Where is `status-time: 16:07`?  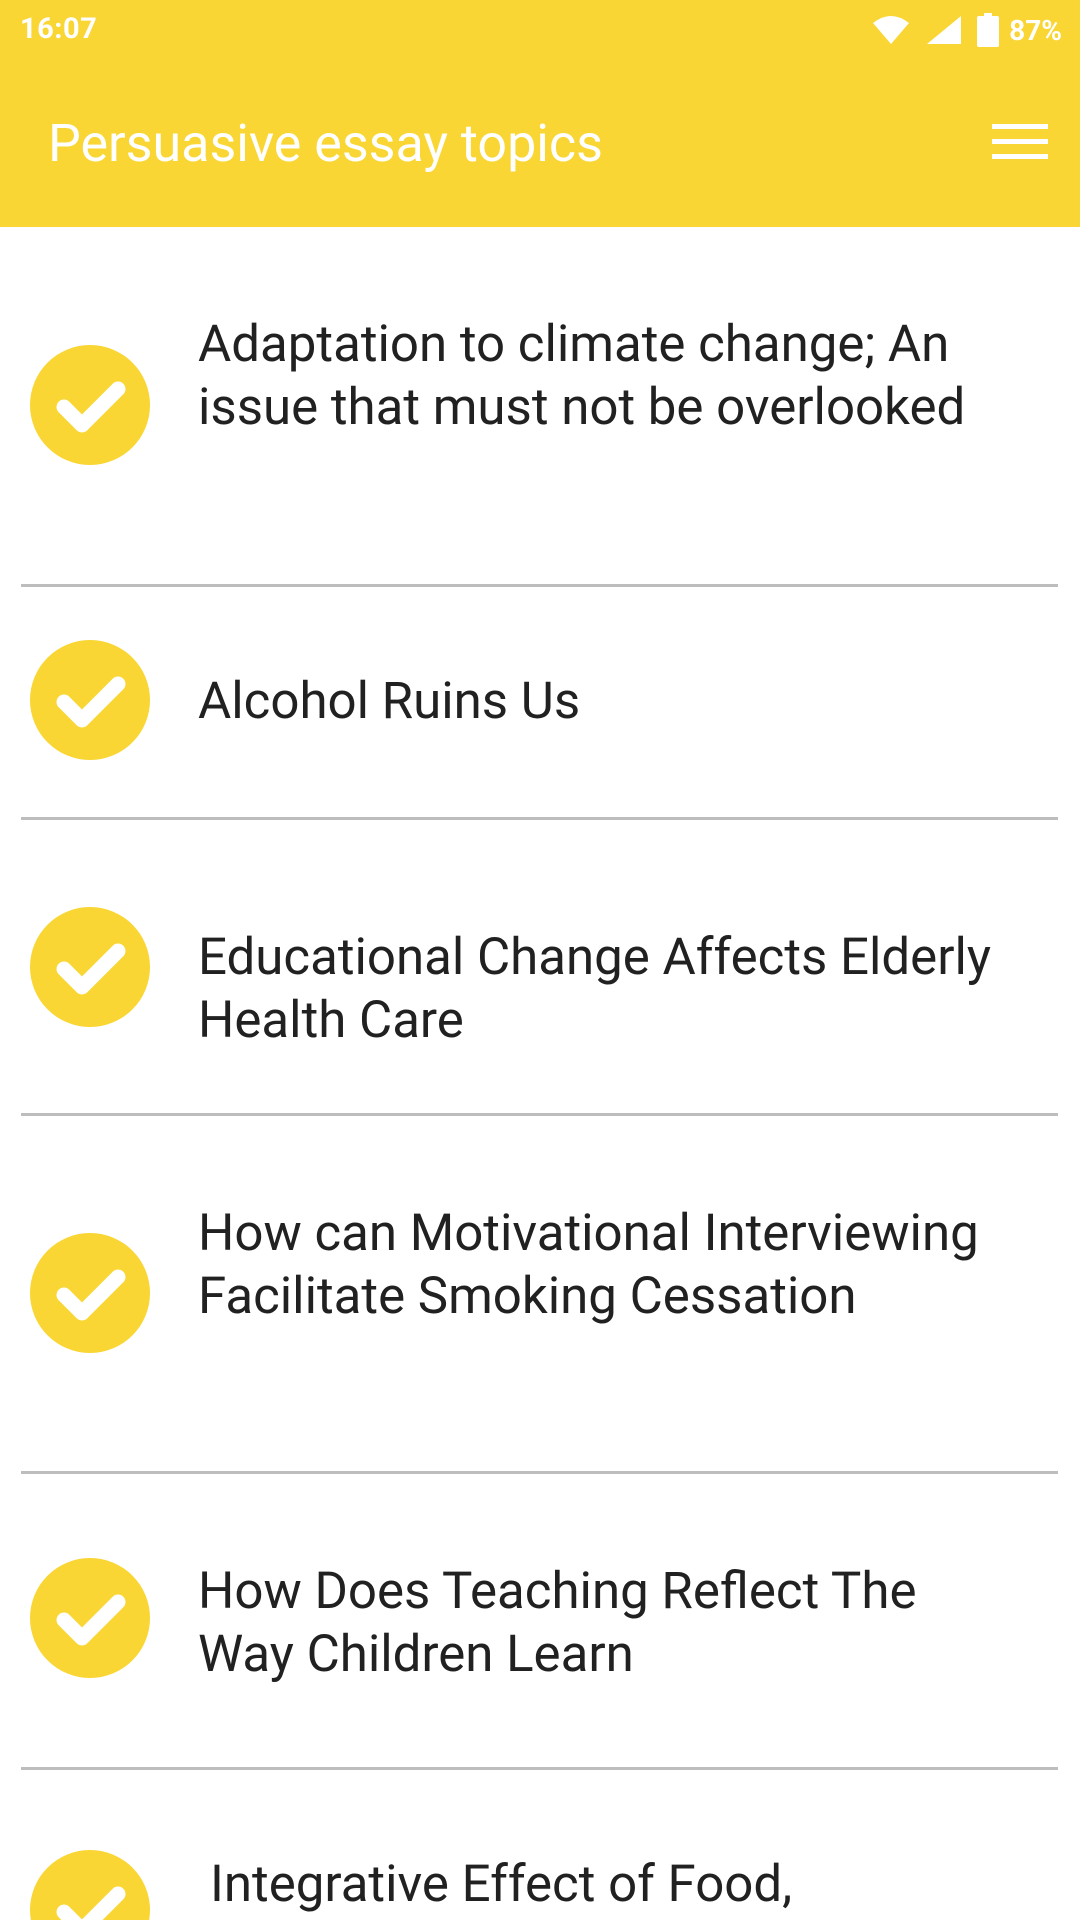 status-time: 16:07 is located at coordinates (59, 29).